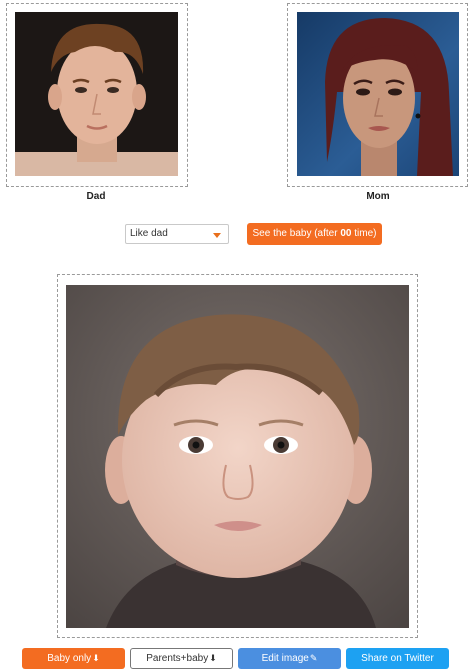  I want to click on download-baby-only-button: Baby only⬇, so click(73, 658).